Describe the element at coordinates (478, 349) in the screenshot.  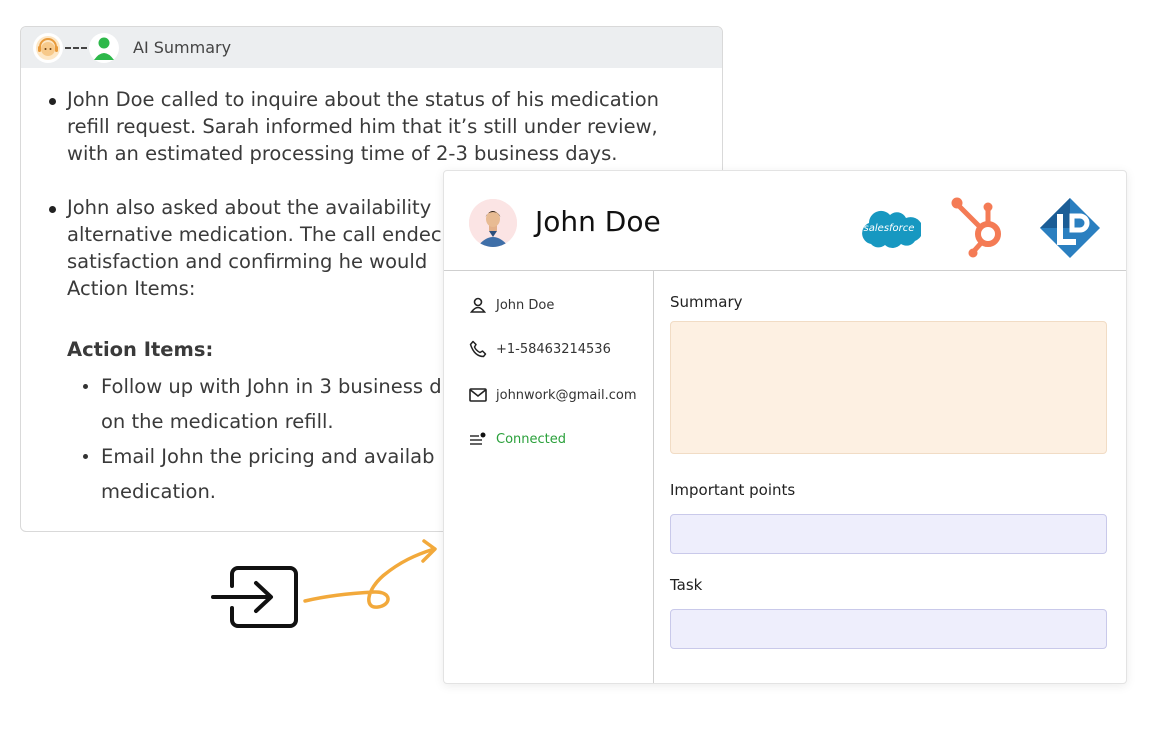
I see `phone-icon` at that location.